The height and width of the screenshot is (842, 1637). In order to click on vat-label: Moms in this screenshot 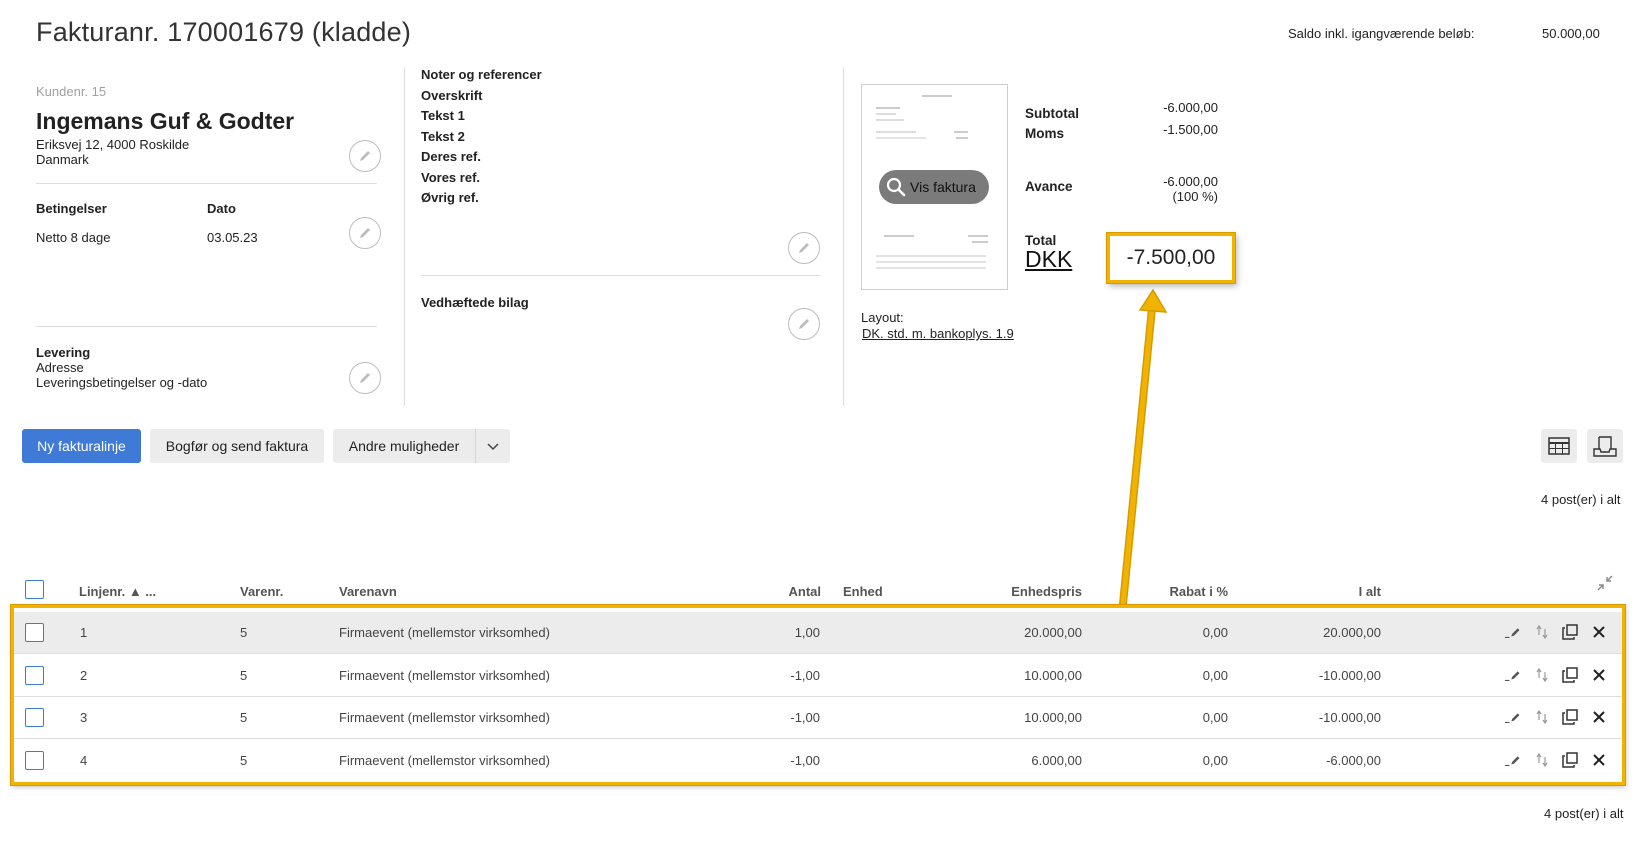, I will do `click(1045, 133)`.